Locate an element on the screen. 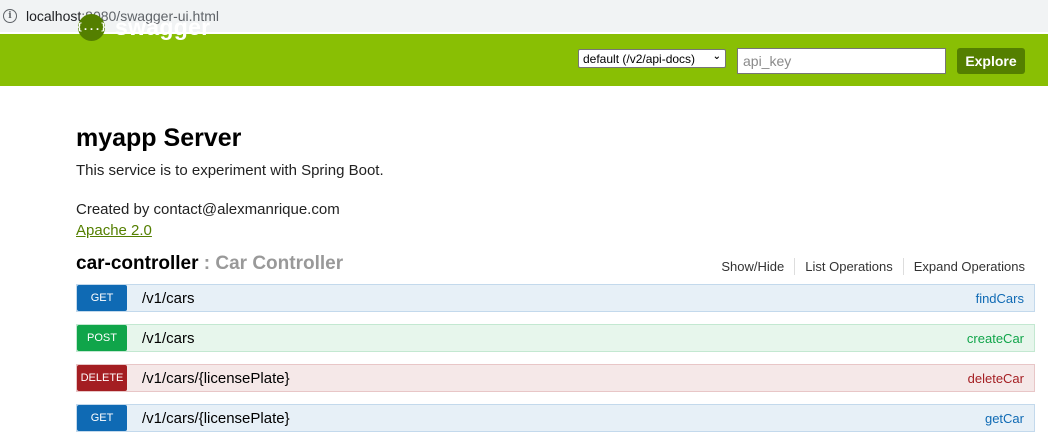 The width and height of the screenshot is (1048, 443). url-host: localhost is located at coordinates (54, 16).